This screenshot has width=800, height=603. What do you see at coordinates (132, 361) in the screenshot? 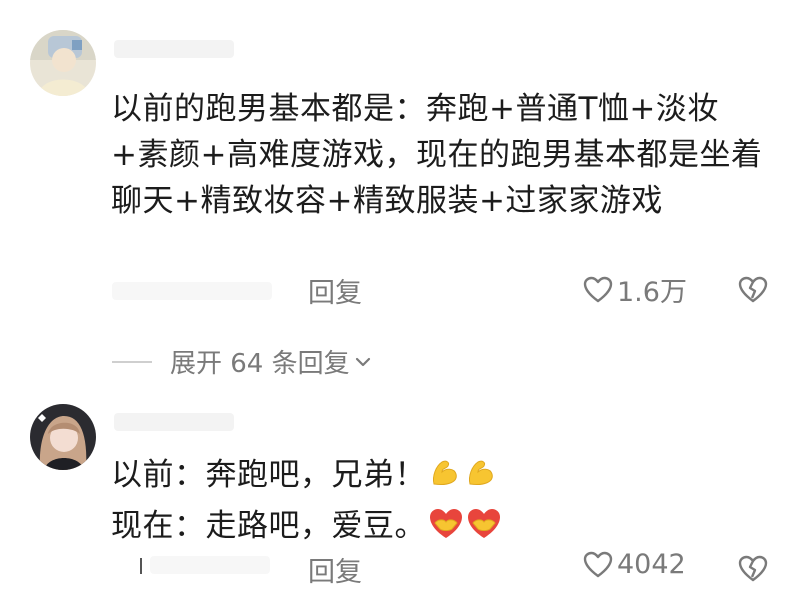
I see `divider-line` at bounding box center [132, 361].